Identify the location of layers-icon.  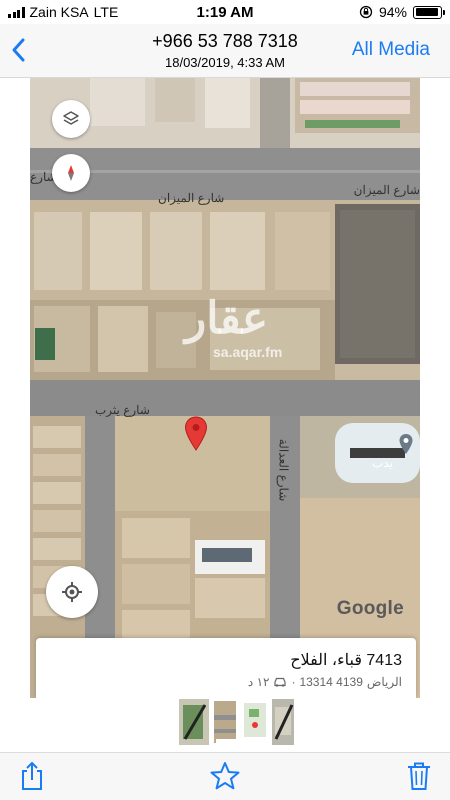
(71, 118).